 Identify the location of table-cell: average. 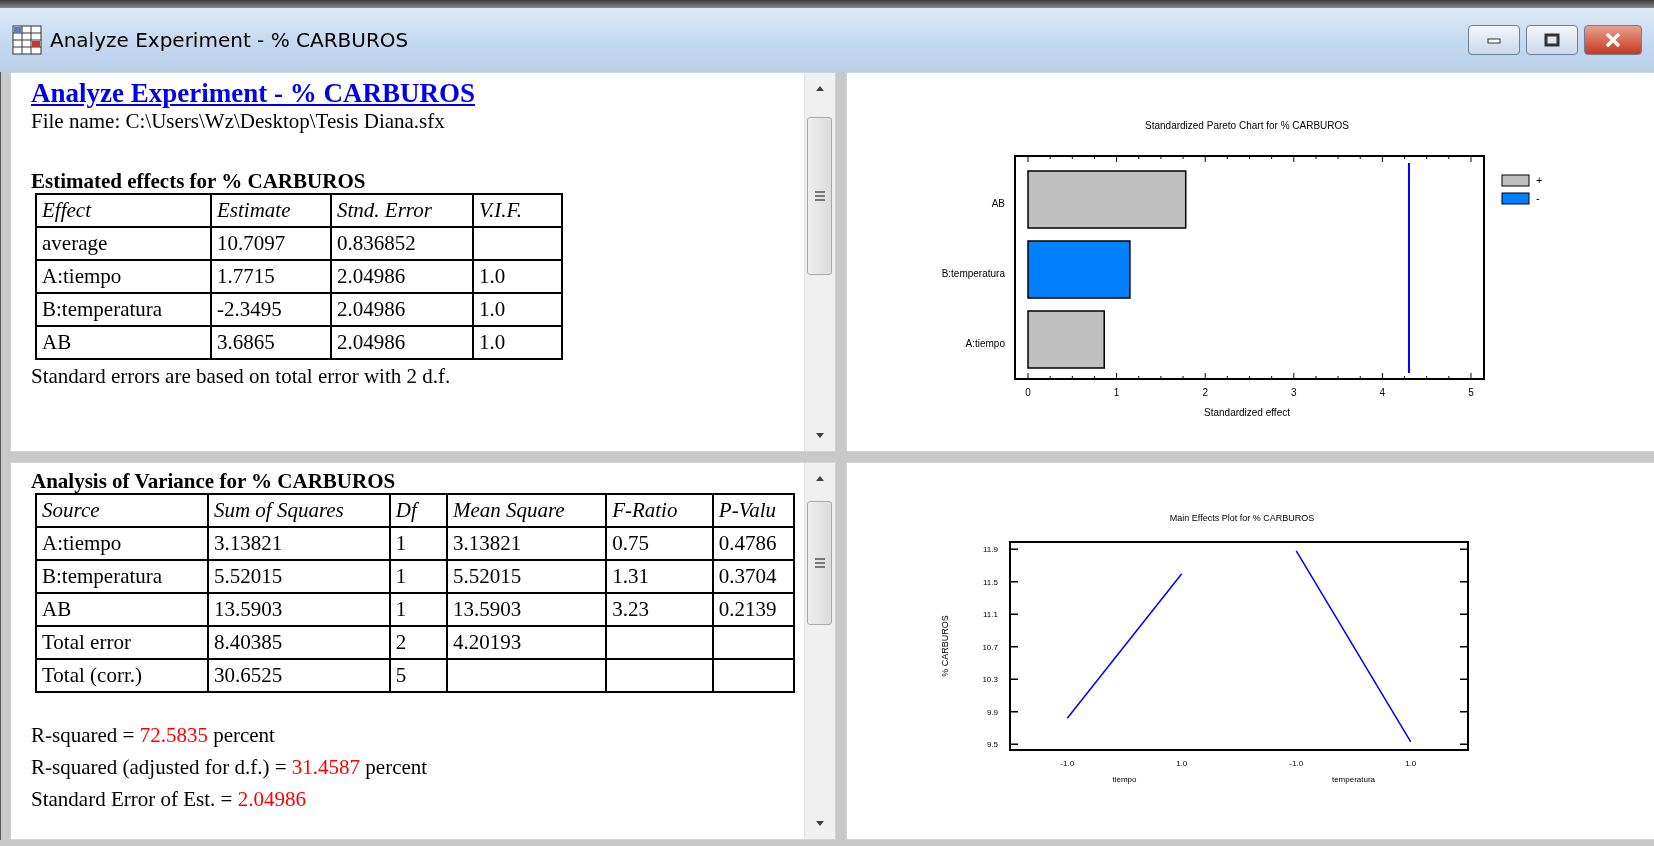
(123, 243).